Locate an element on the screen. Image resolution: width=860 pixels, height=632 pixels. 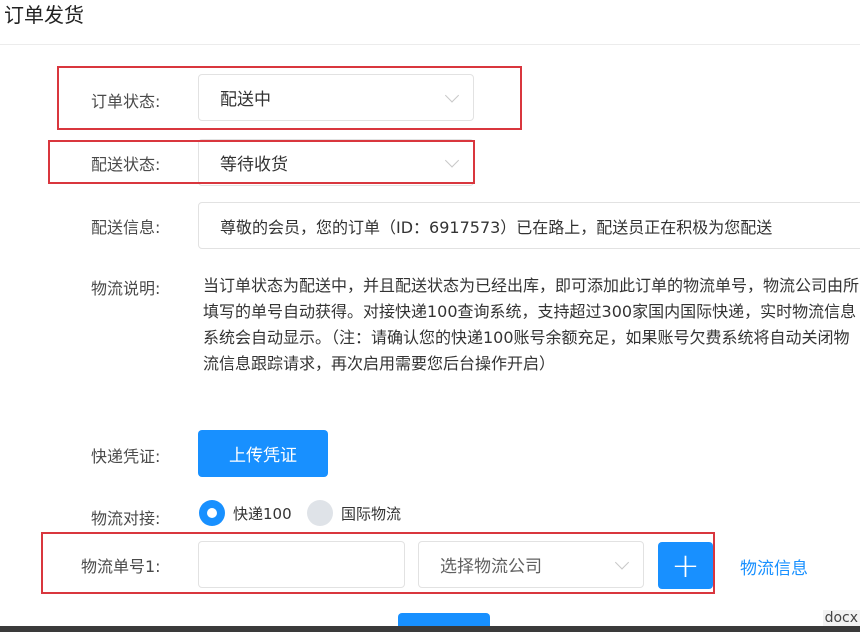
logistics-connect-label: 物流对接: is located at coordinates (126, 518).